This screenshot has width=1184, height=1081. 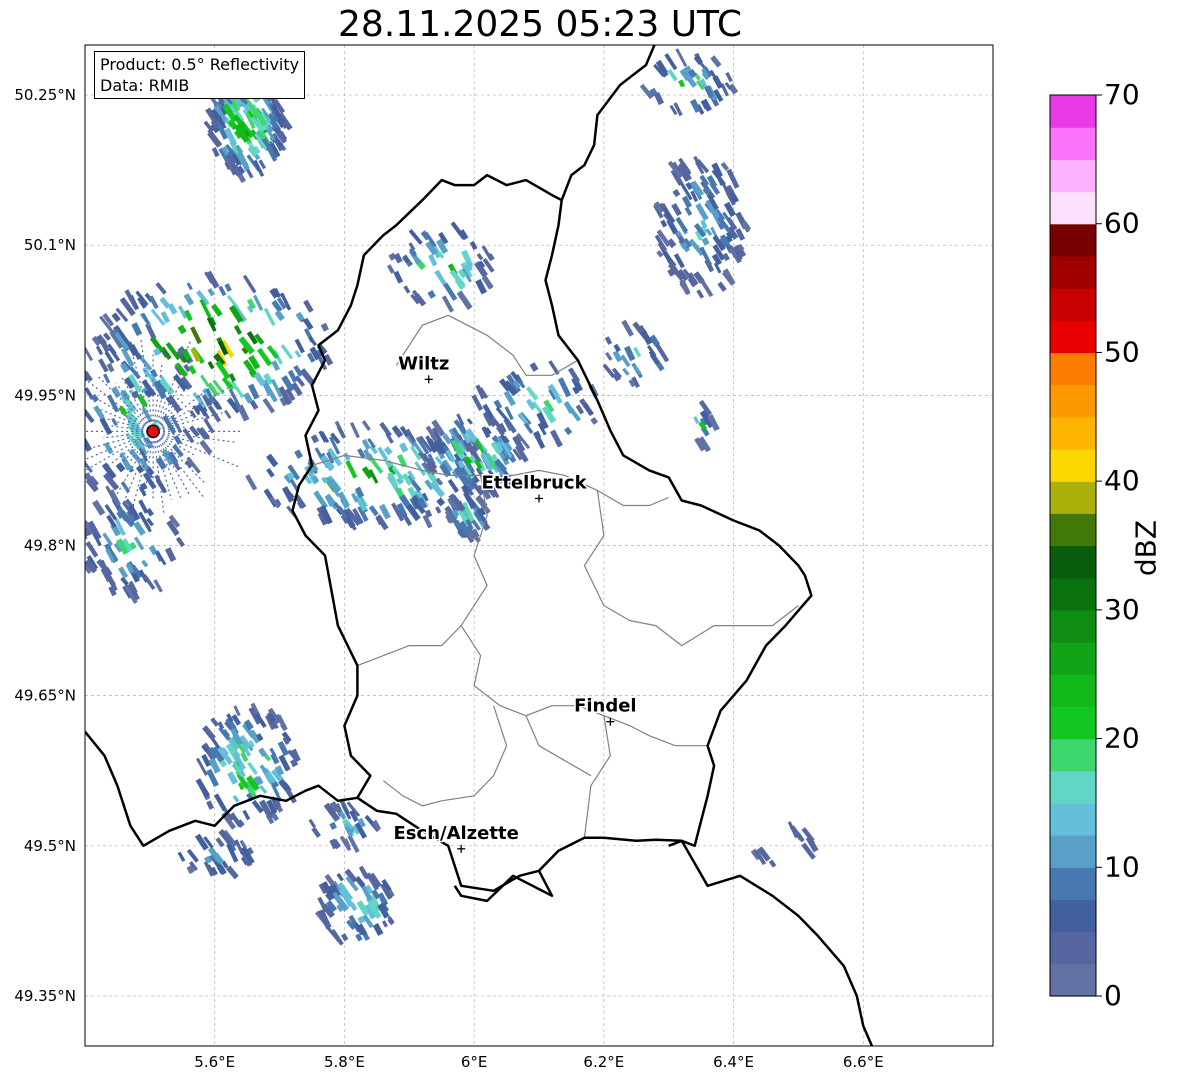 What do you see at coordinates (45, 395) in the screenshot?
I see `y-tick-label: 49.95°N` at bounding box center [45, 395].